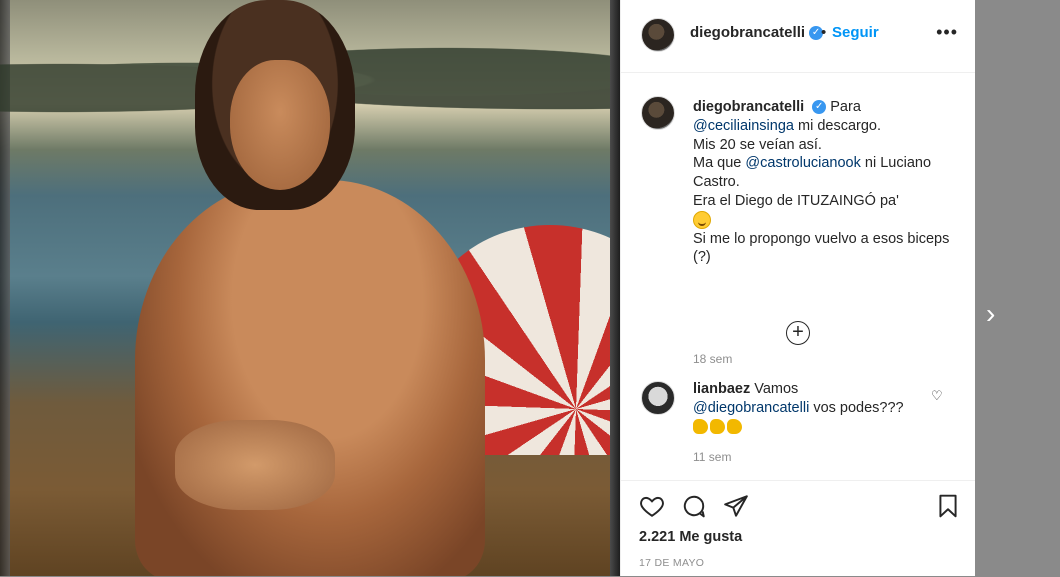 This screenshot has width=1060, height=577. I want to click on commenter-avatar, so click(658, 398).